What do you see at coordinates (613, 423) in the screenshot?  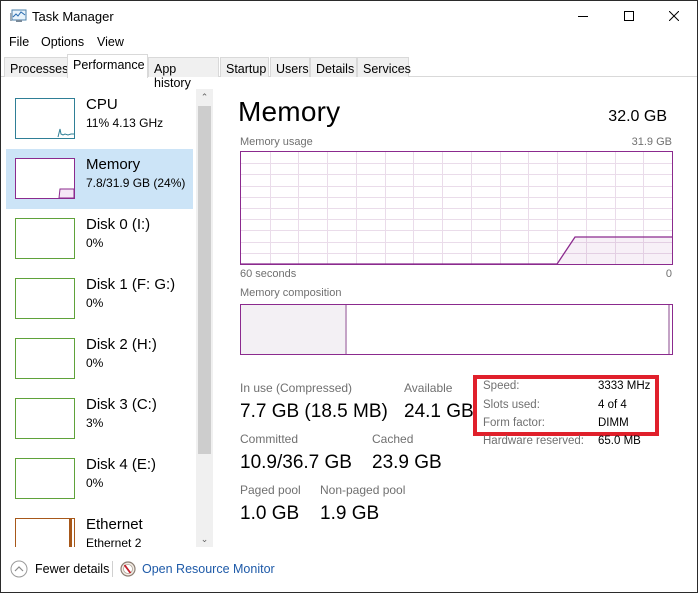 I see `form-factor-value: DIMM` at bounding box center [613, 423].